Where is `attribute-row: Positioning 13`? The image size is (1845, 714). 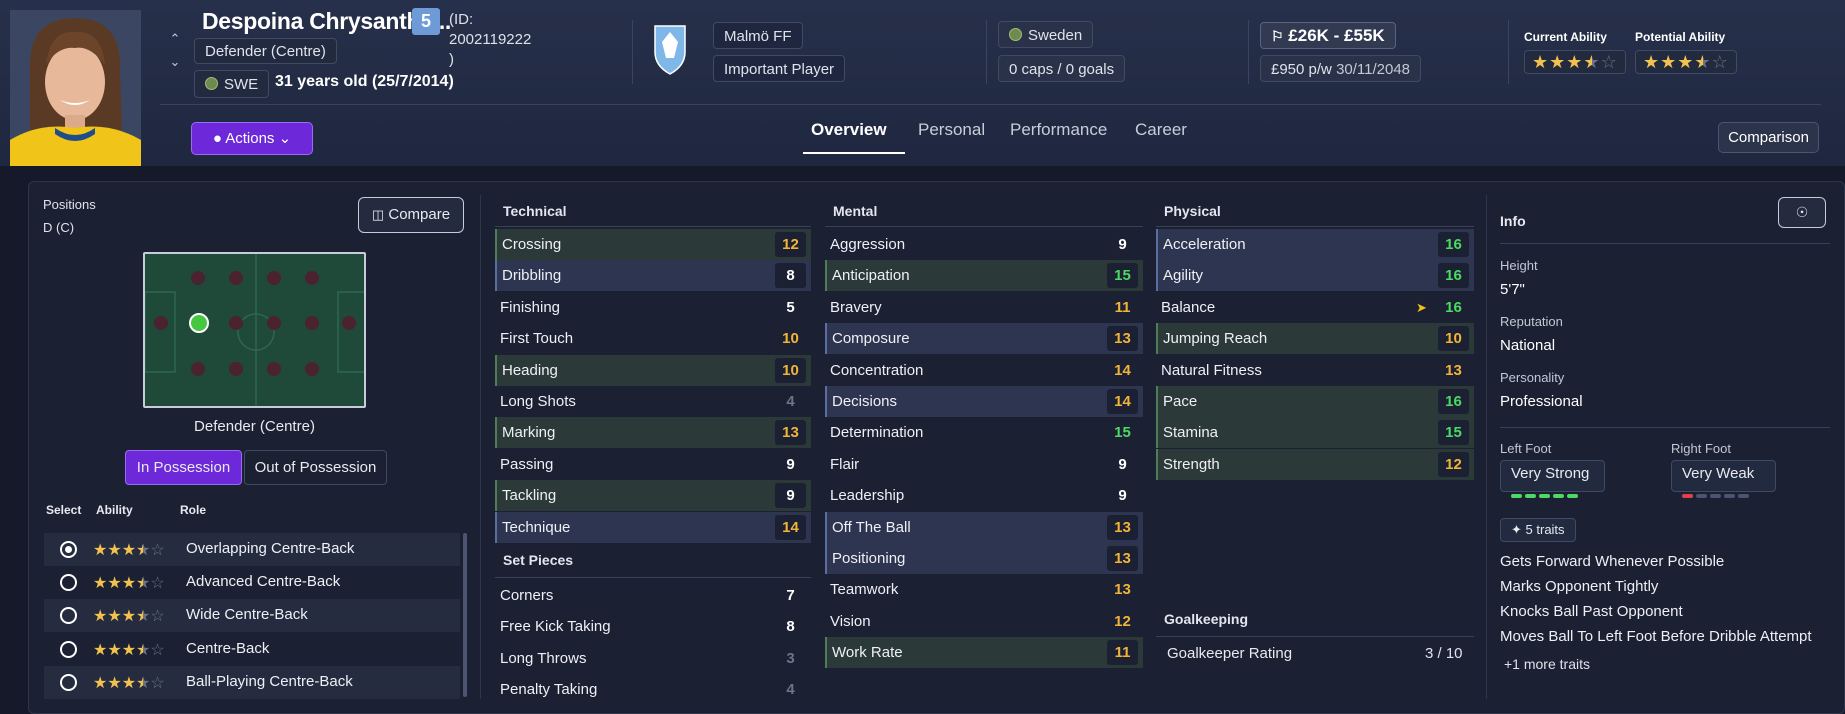 attribute-row: Positioning 13 is located at coordinates (984, 558).